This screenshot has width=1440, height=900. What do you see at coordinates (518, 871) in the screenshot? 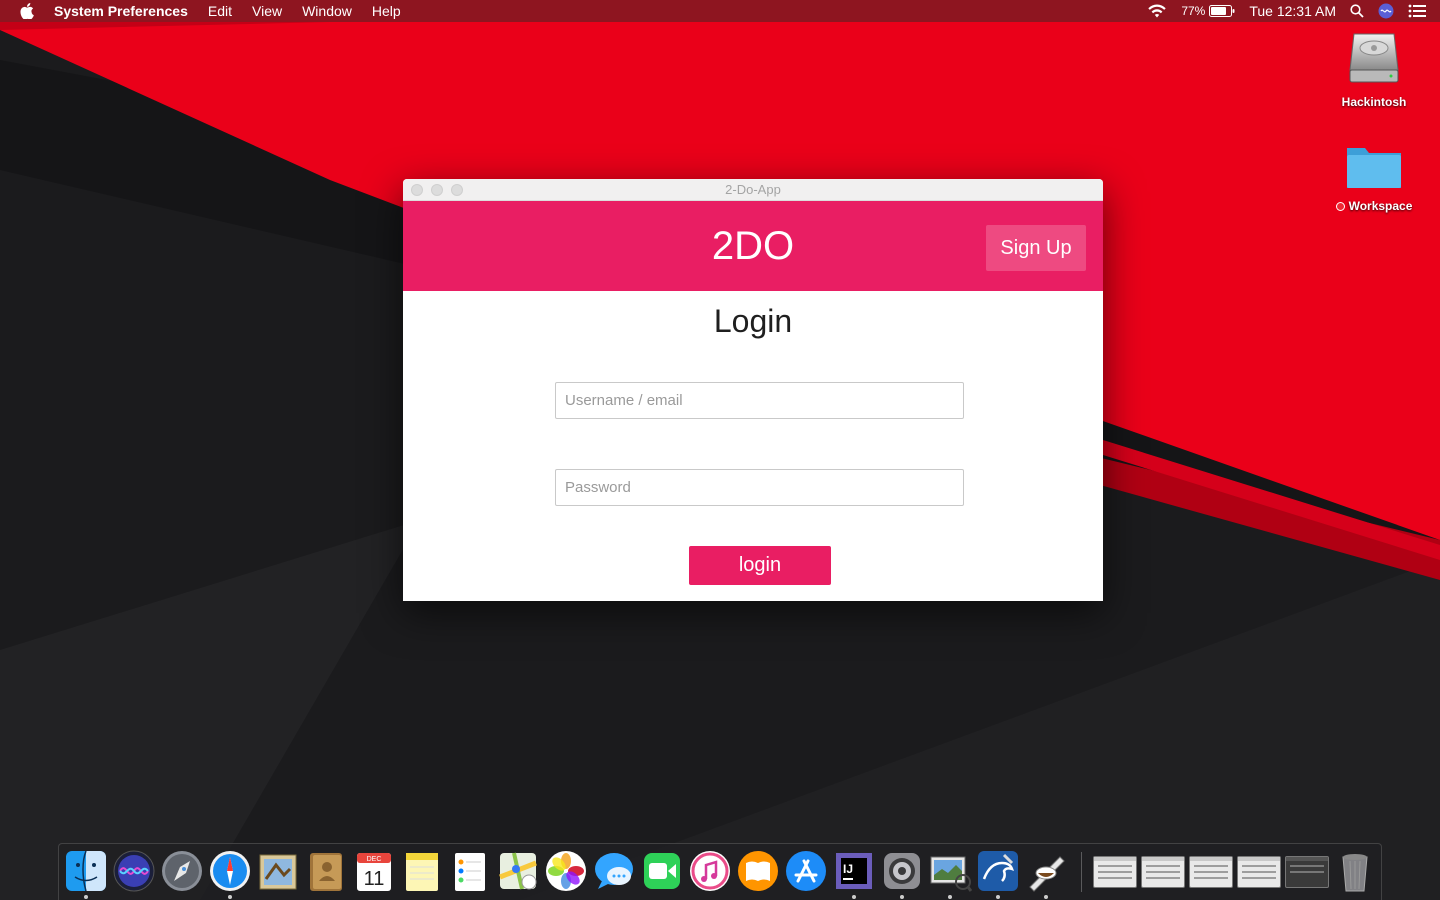
I see `maps-icon` at bounding box center [518, 871].